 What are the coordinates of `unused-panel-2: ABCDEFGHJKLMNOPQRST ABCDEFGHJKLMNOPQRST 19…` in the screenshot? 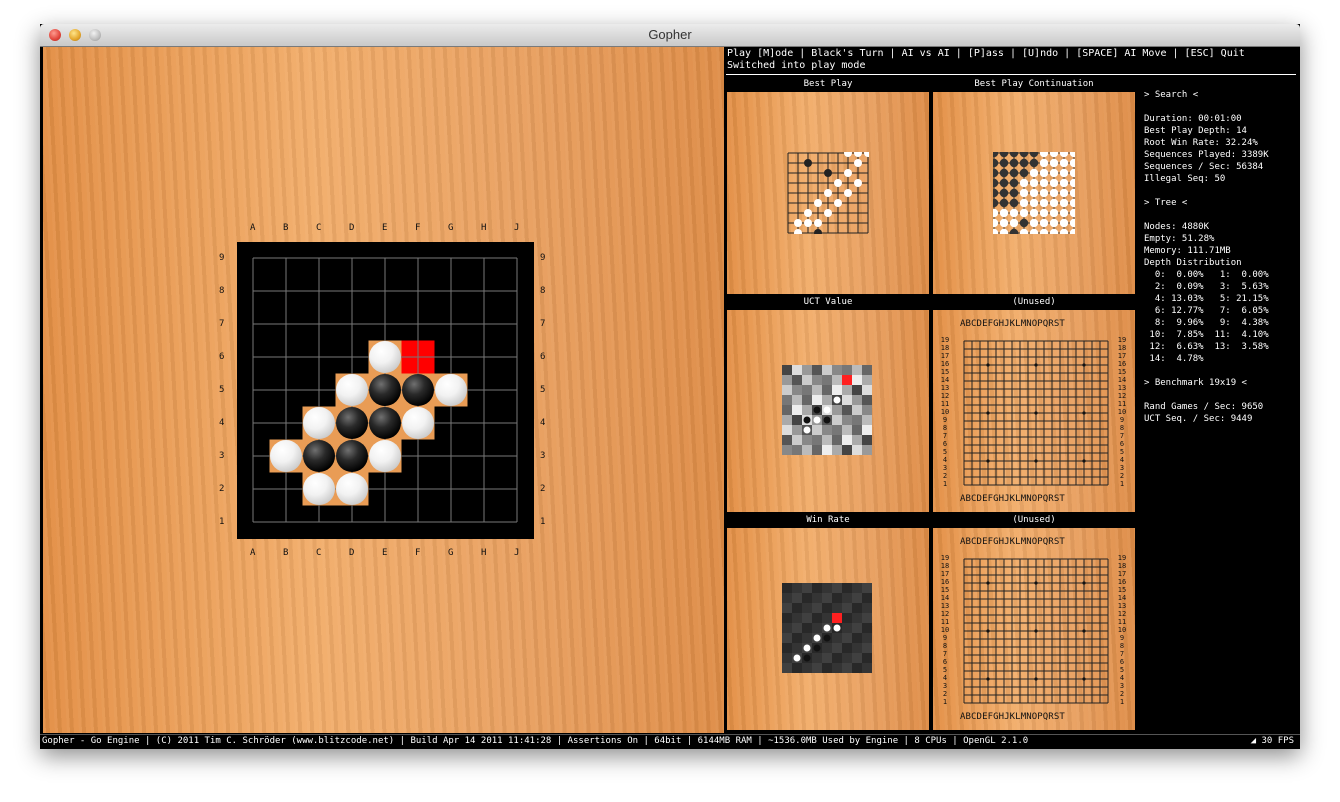 It's located at (1034, 629).